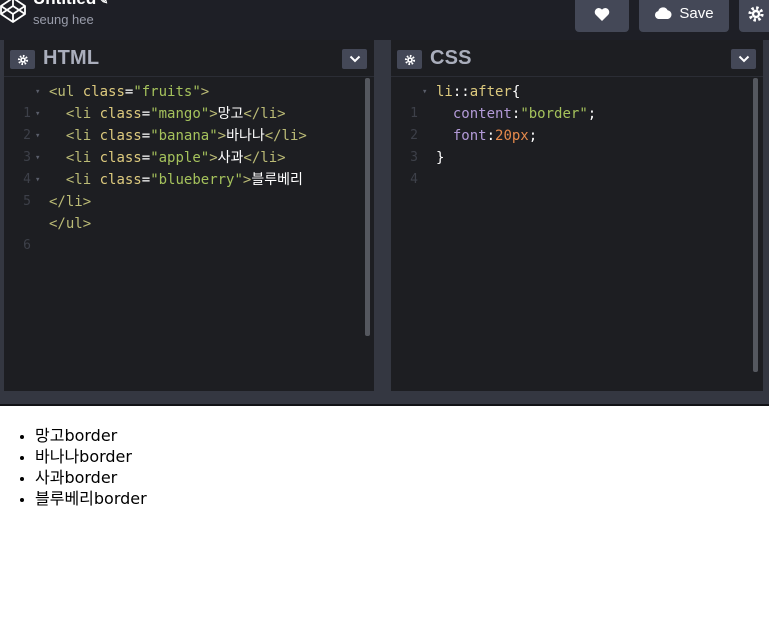  Describe the element at coordinates (91, 498) in the screenshot. I see `list-item: 블루베리border` at that location.